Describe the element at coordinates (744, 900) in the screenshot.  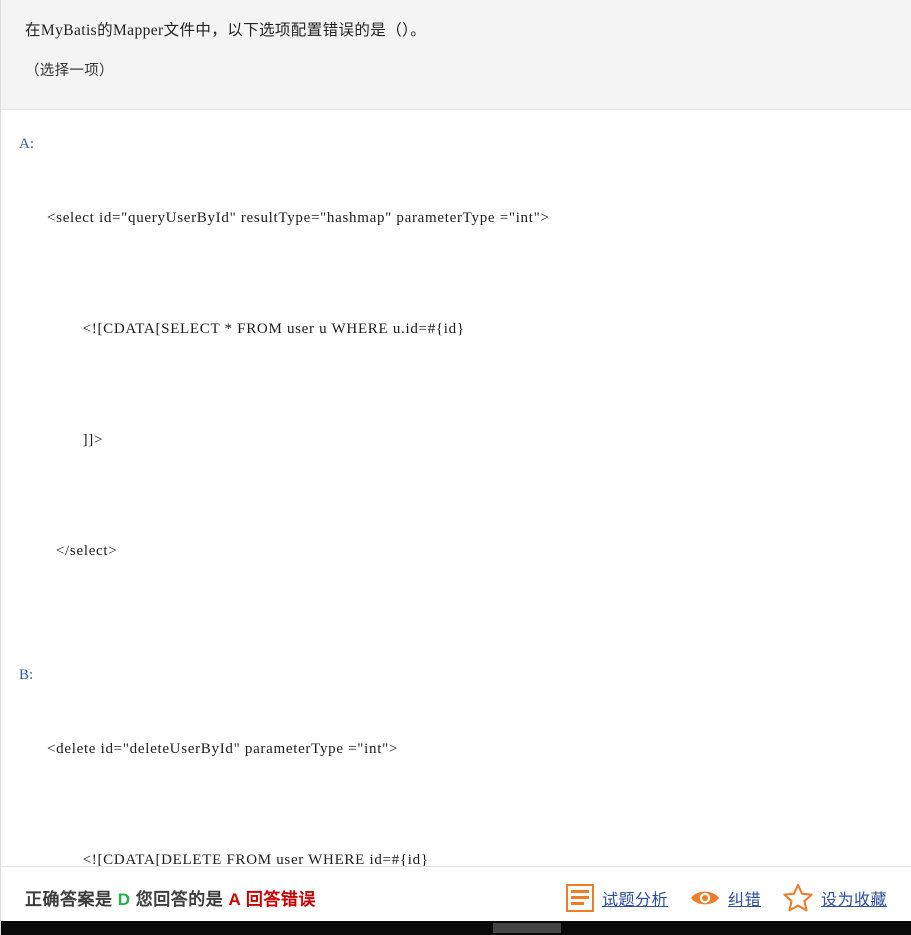
I see `report-error-link-label: 纠错` at that location.